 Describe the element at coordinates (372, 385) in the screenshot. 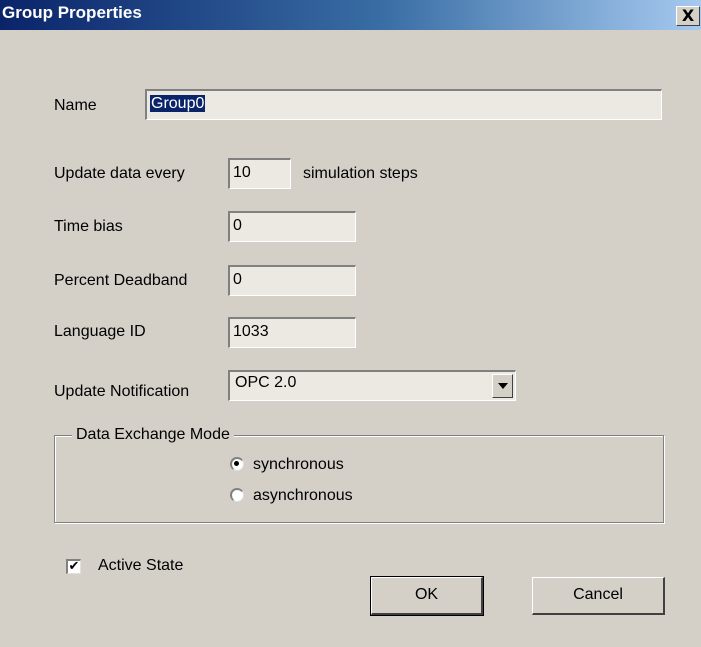

I see `update-notification-select: OPC 2.0` at that location.